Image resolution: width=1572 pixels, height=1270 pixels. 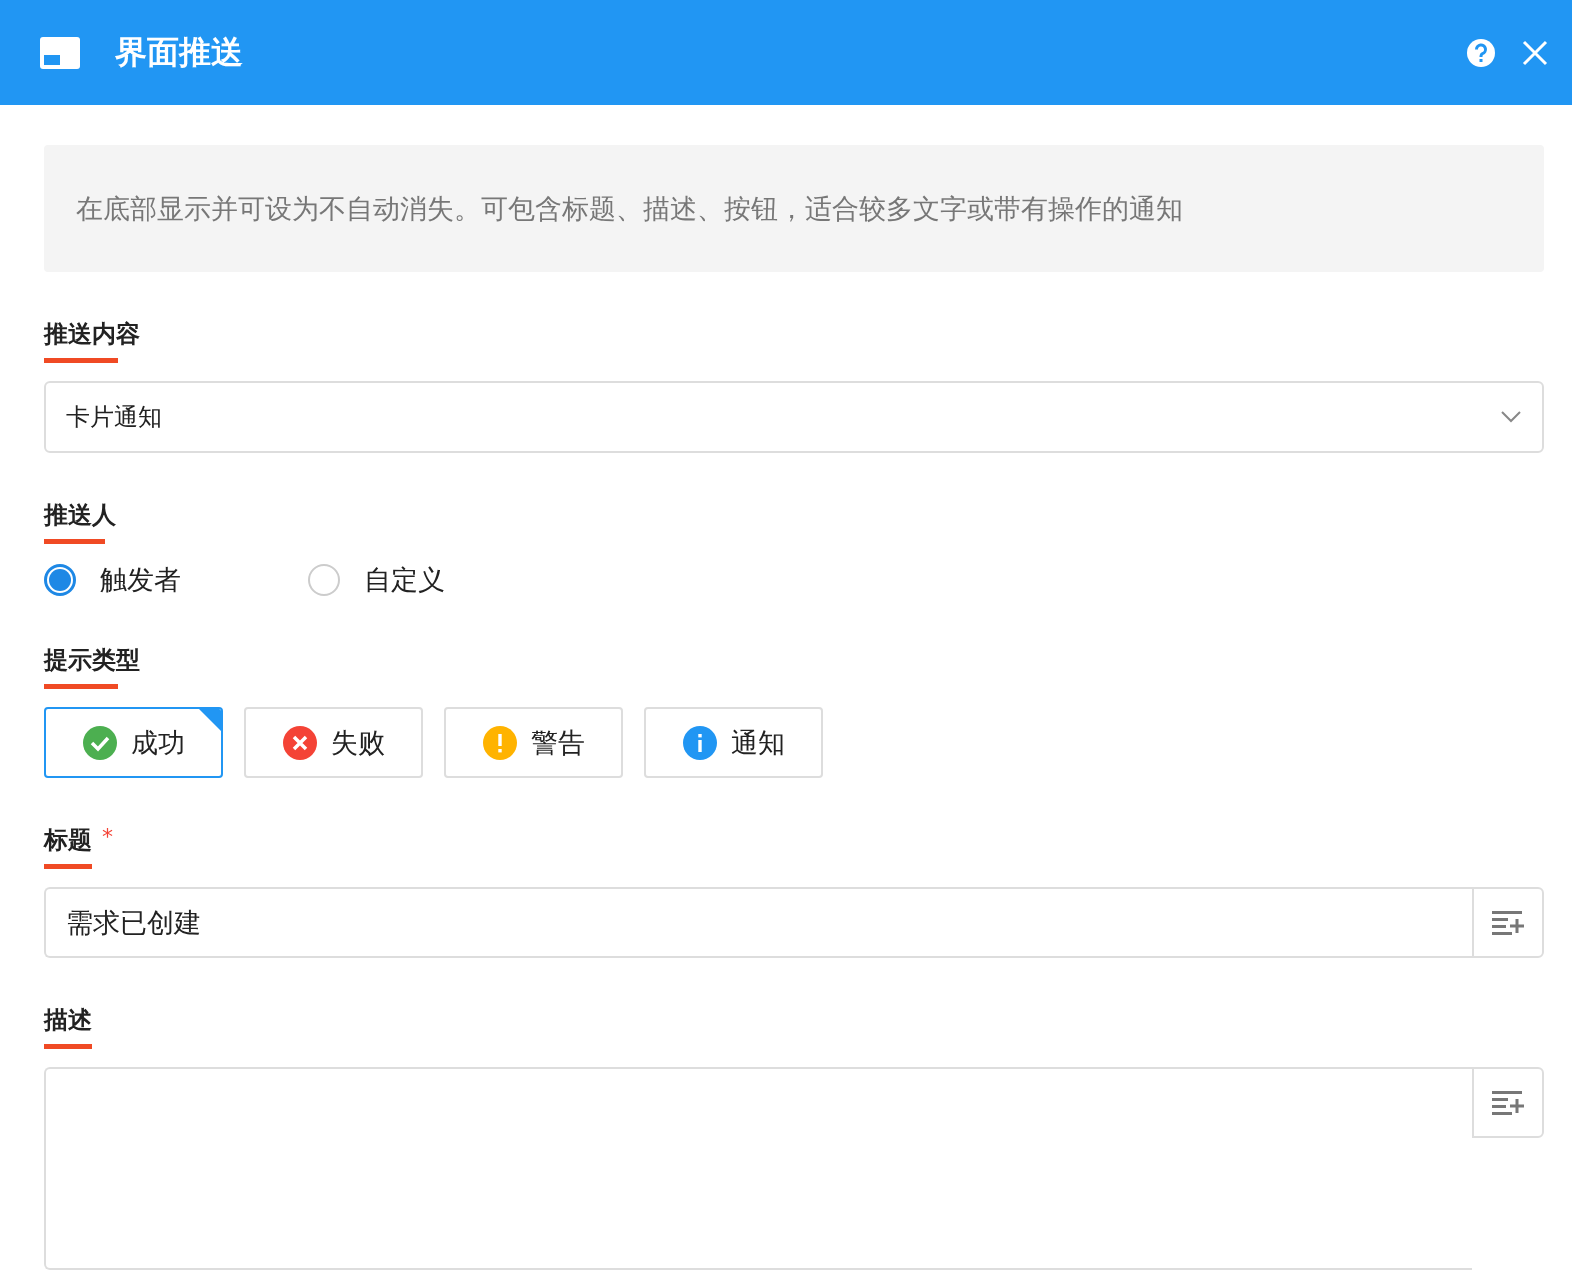 I want to click on field-label: 标题, so click(x=68, y=840).